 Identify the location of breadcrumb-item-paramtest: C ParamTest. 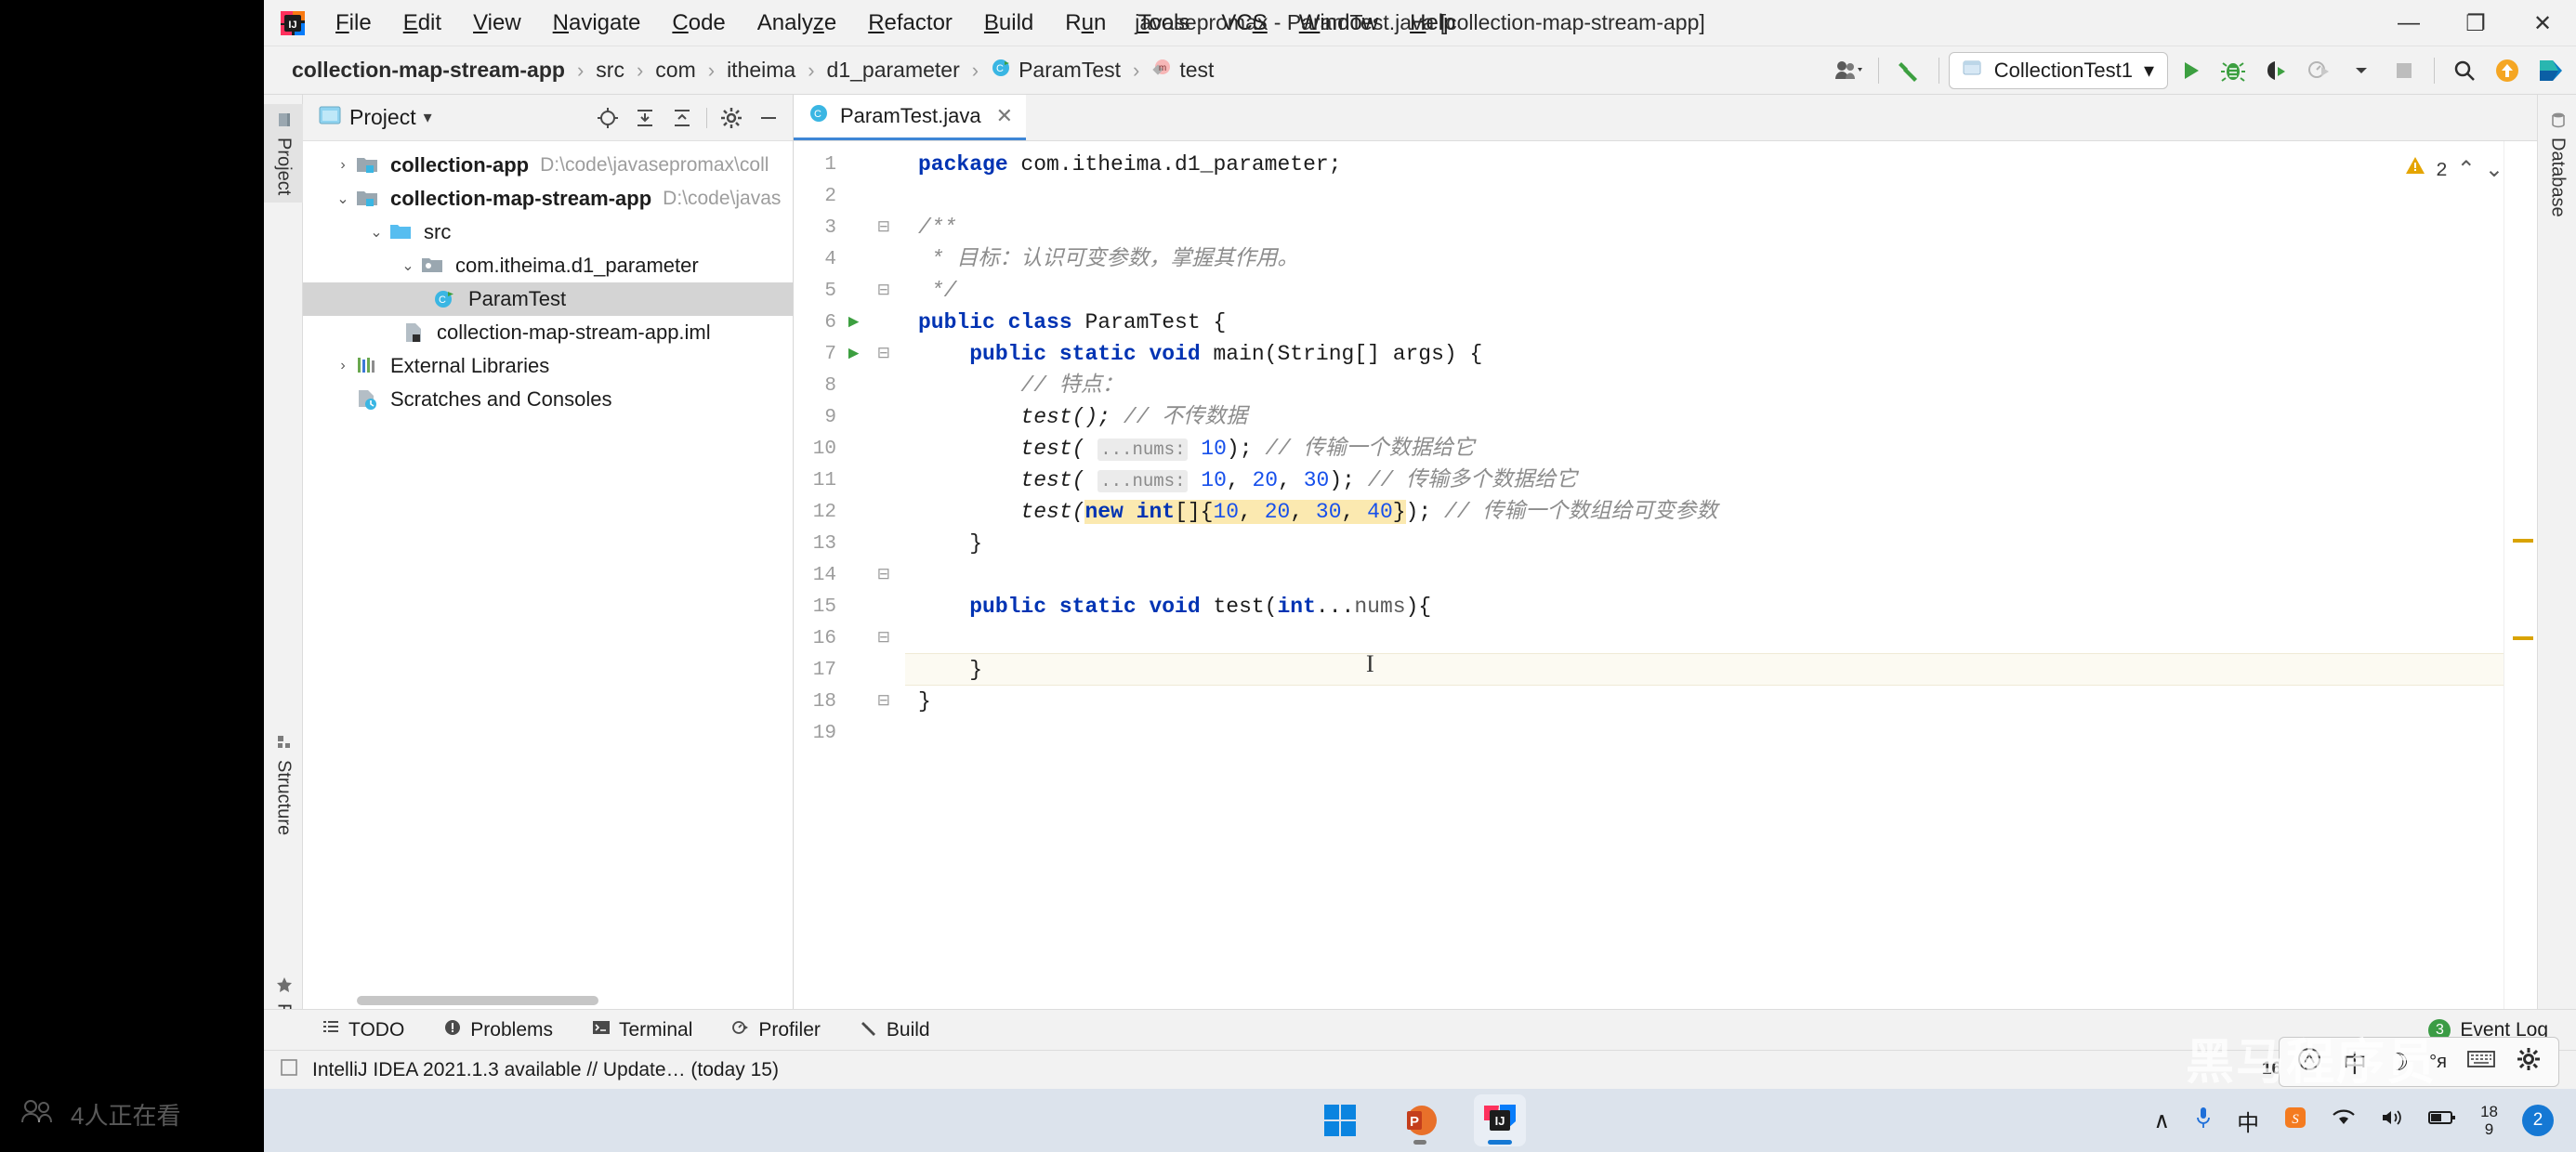
(1055, 70).